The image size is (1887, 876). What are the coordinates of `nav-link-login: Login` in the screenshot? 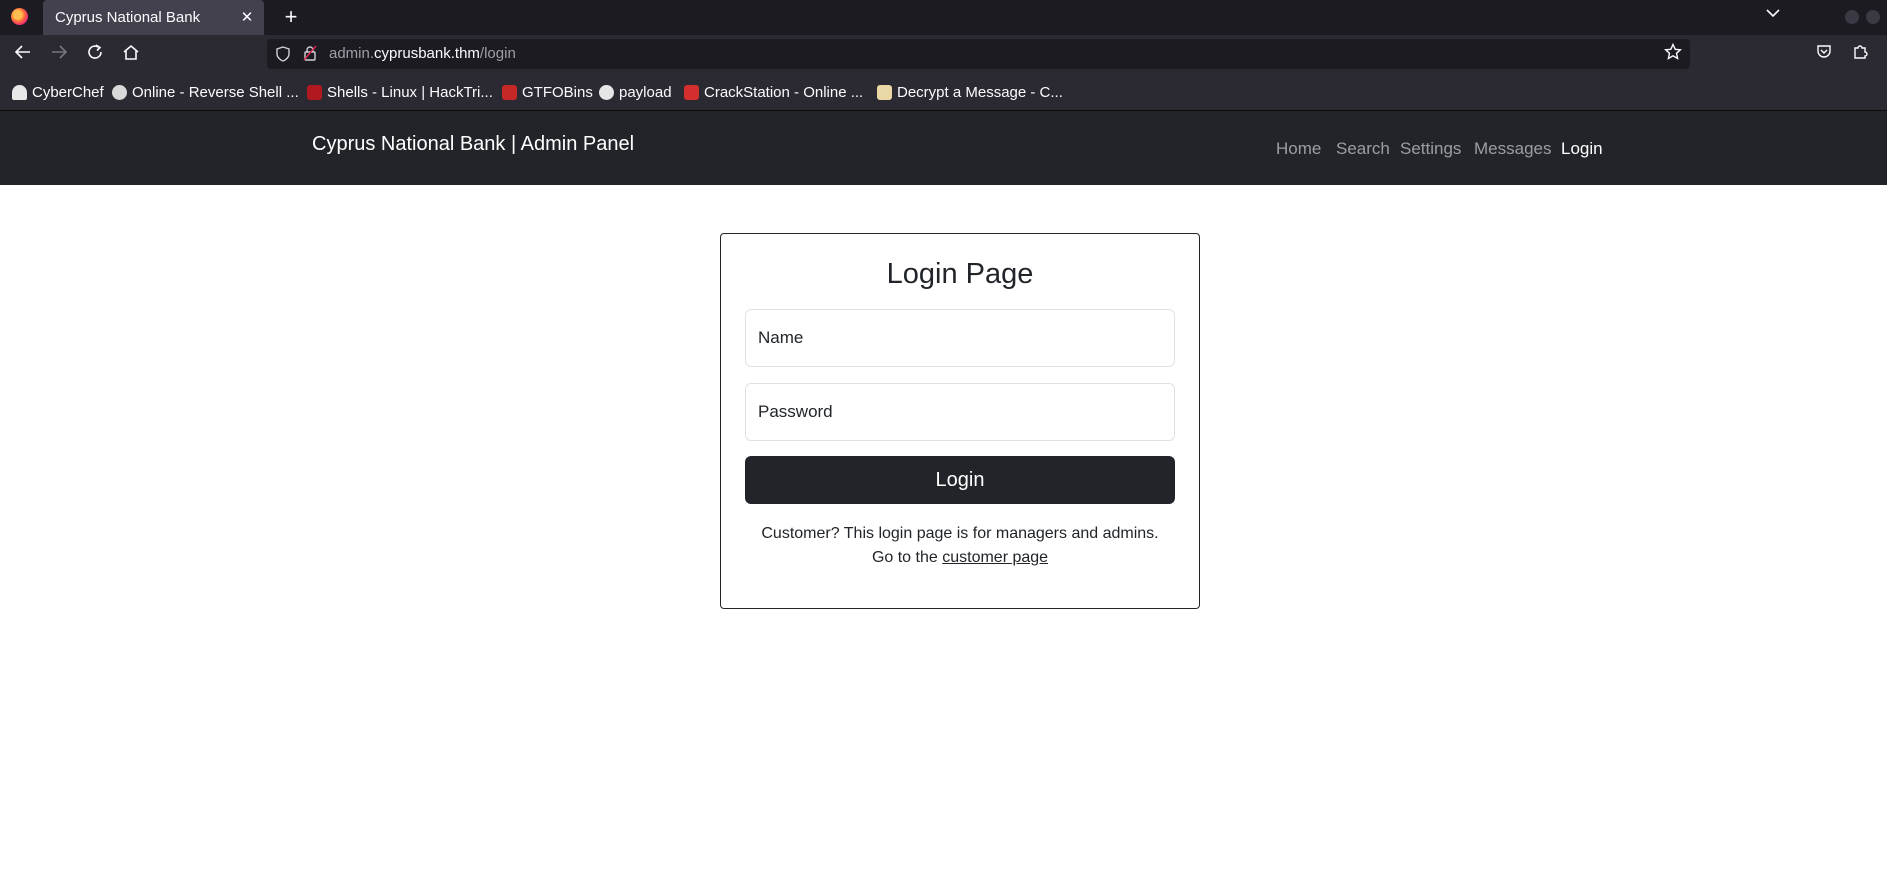 It's located at (1582, 149).